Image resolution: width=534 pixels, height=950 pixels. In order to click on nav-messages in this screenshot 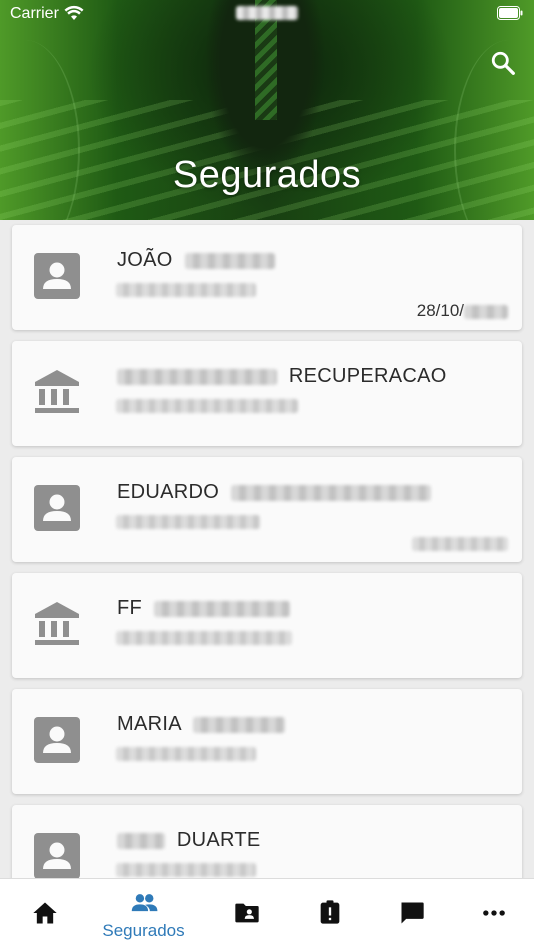, I will do `click(411, 914)`.